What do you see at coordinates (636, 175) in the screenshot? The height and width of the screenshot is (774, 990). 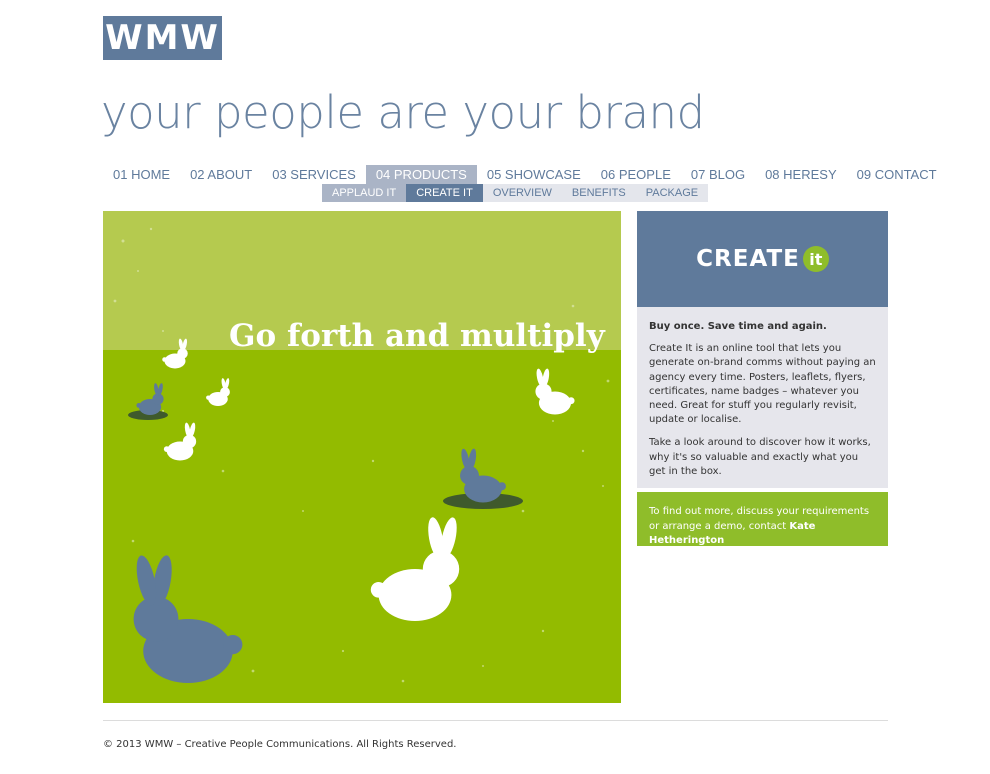 I see `nav-people: 06 PEOPLE` at bounding box center [636, 175].